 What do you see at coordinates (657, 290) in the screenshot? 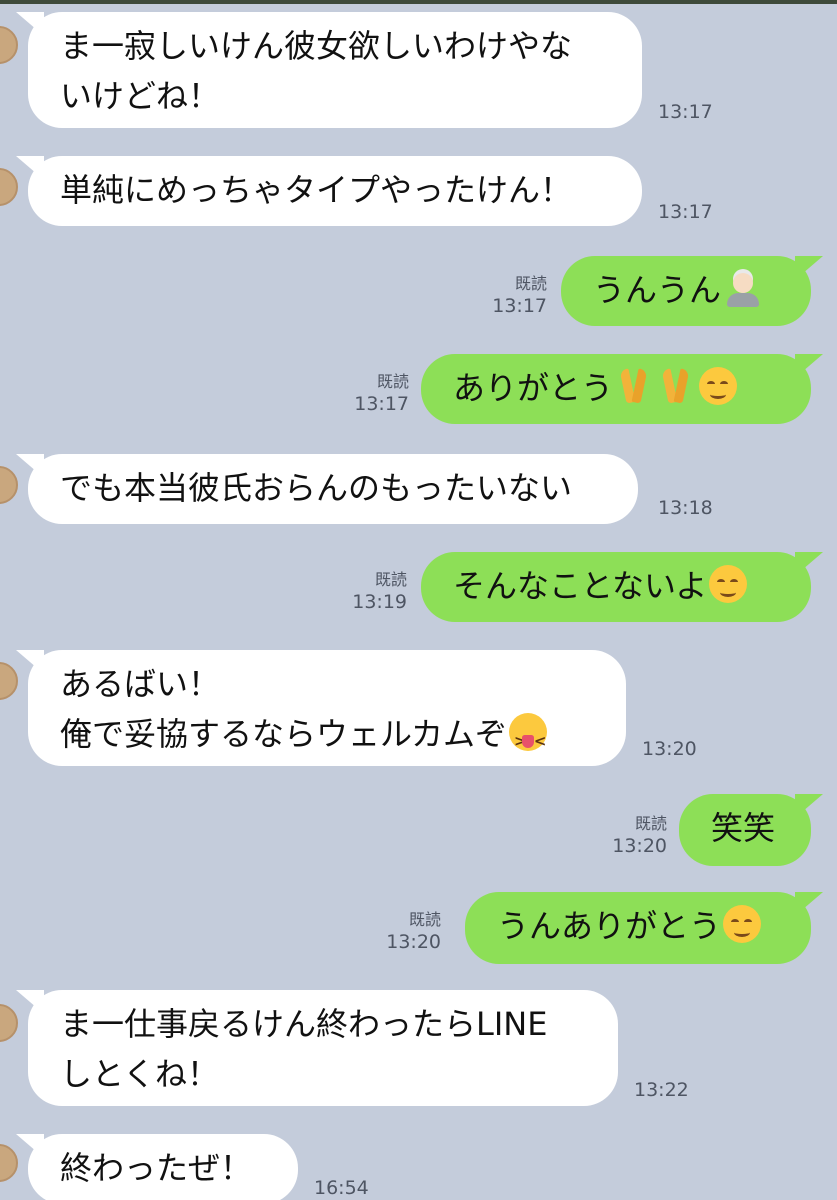
I see `message-text: うんうん` at bounding box center [657, 290].